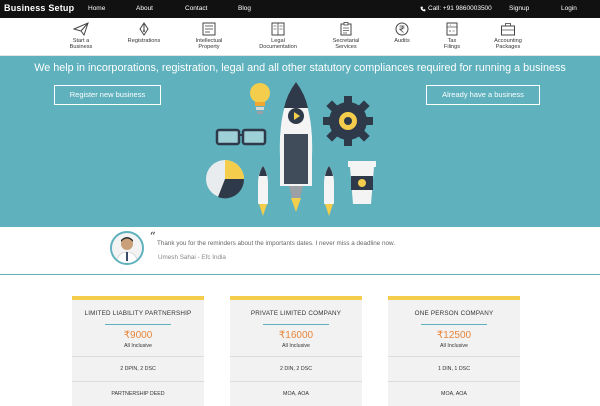 The height and width of the screenshot is (406, 600). Describe the element at coordinates (138, 335) in the screenshot. I see `plan-price: ₹9000` at that location.